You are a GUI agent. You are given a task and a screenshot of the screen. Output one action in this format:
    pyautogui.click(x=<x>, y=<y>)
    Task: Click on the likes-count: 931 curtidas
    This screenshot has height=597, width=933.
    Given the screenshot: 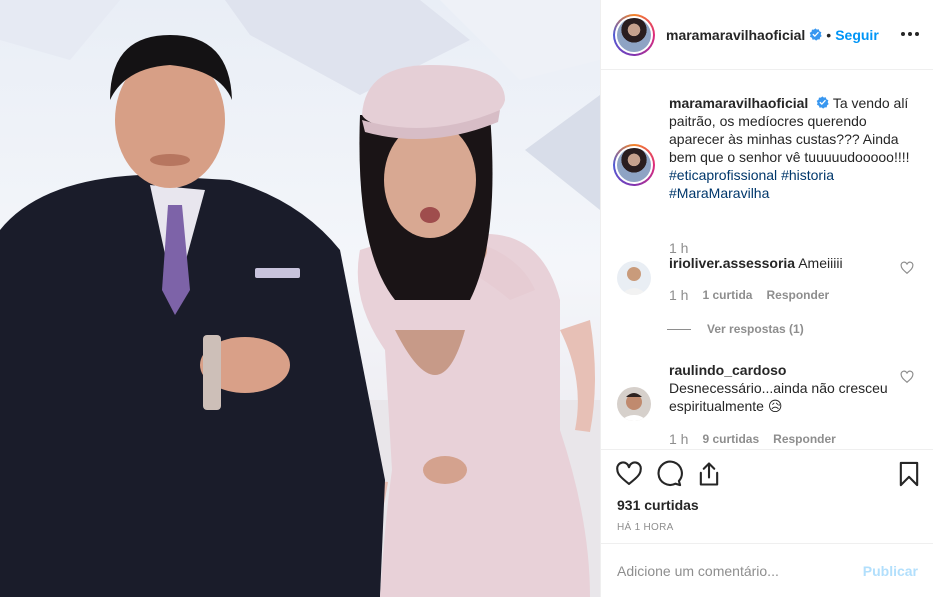 What is the action you would take?
    pyautogui.click(x=658, y=505)
    